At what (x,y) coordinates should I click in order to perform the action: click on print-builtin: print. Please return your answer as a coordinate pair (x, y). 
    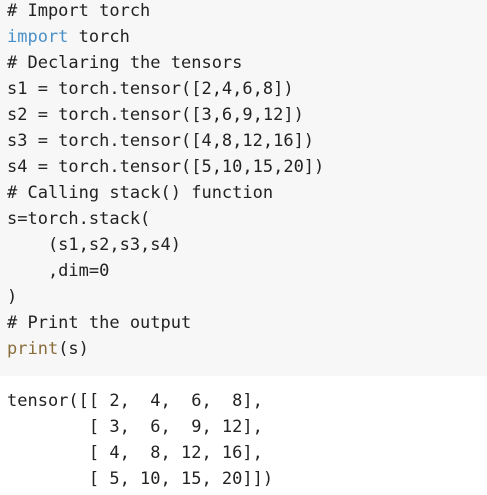
    Looking at the image, I should click on (33, 349).